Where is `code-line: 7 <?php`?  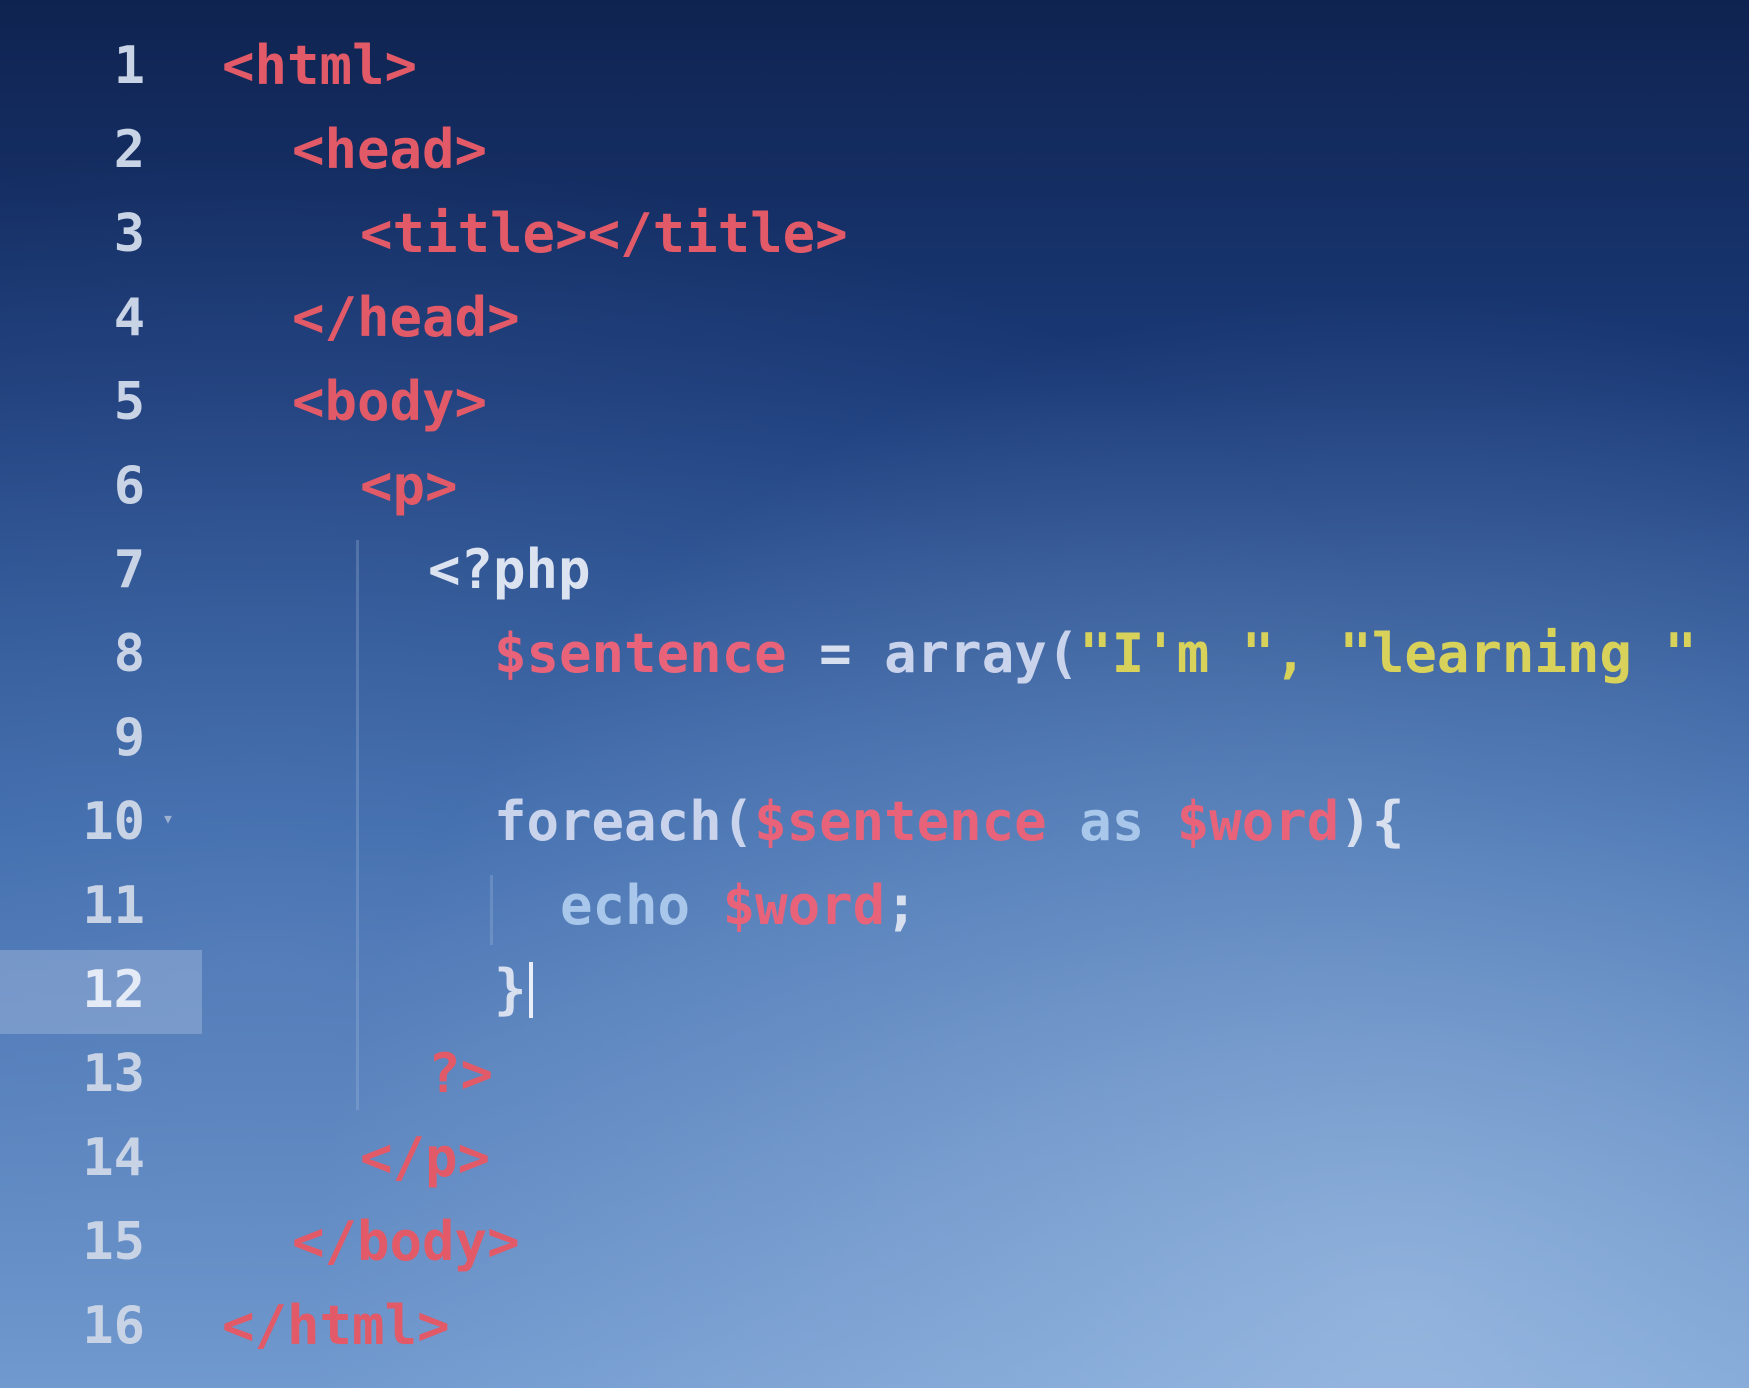 code-line: 7 <?php is located at coordinates (874, 572).